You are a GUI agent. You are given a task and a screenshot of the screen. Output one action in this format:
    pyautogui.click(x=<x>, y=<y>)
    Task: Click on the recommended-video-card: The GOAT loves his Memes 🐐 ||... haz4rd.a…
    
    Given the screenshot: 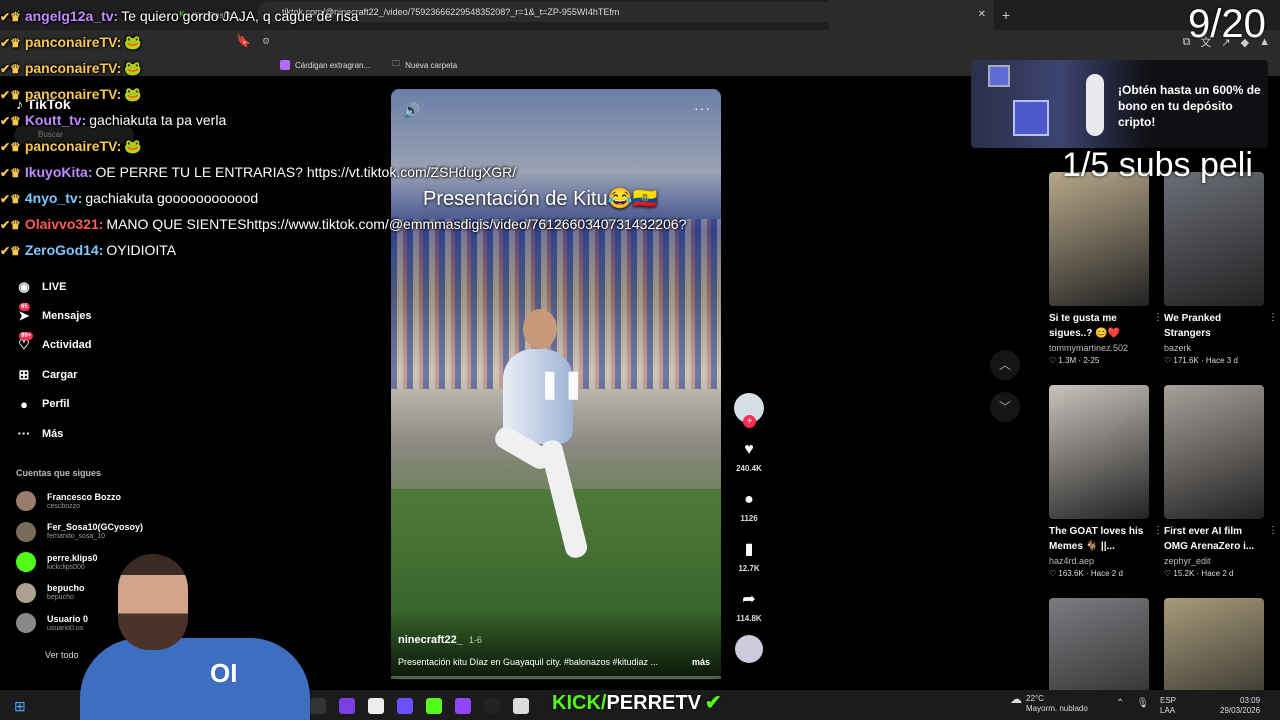 What is the action you would take?
    pyautogui.click(x=1106, y=481)
    